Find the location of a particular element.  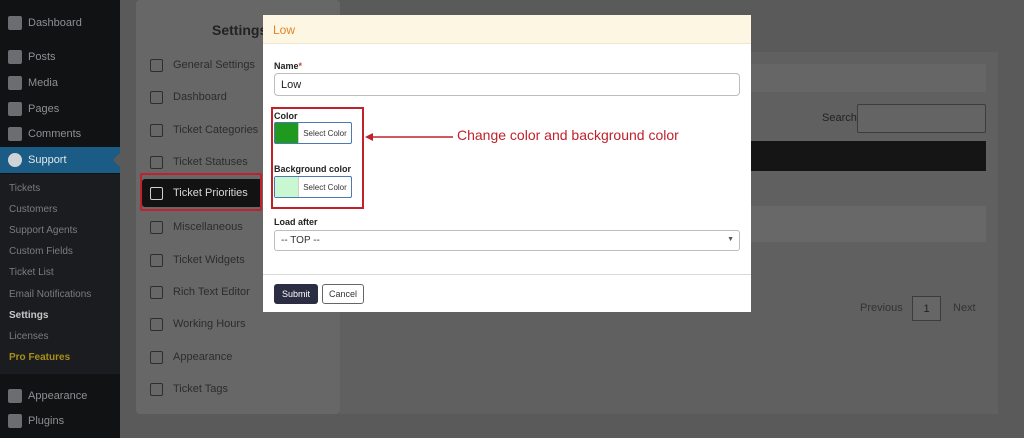

pages-icon is located at coordinates (15, 109).